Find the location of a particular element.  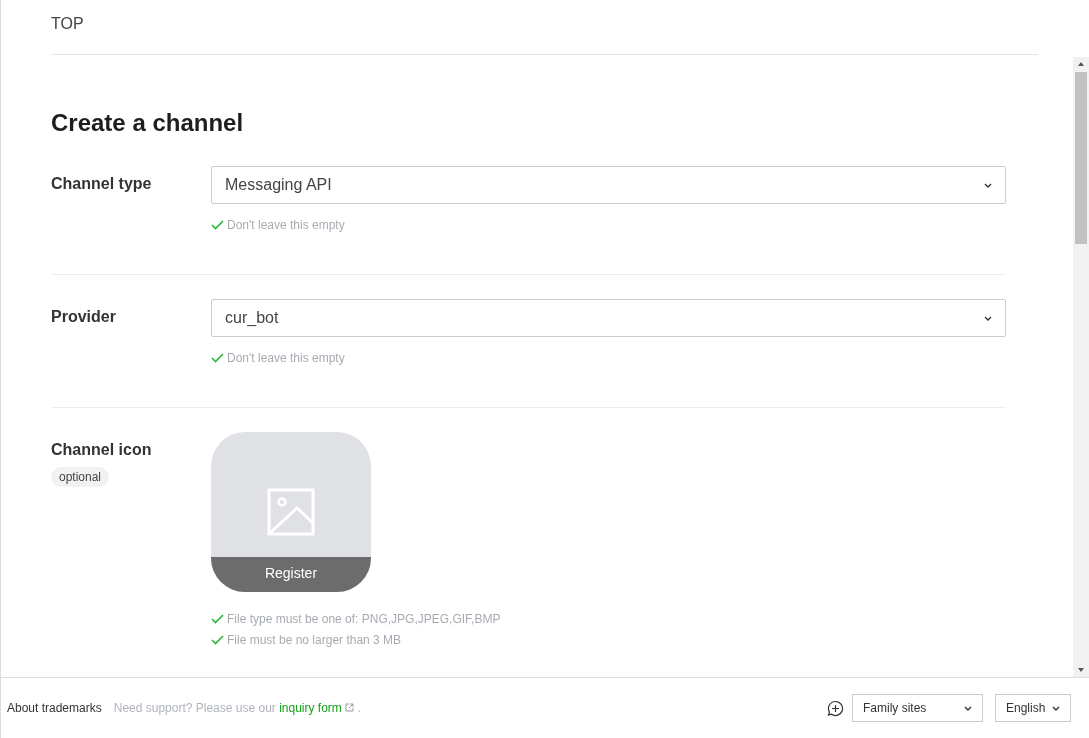

image-icon is located at coordinates (291, 512).